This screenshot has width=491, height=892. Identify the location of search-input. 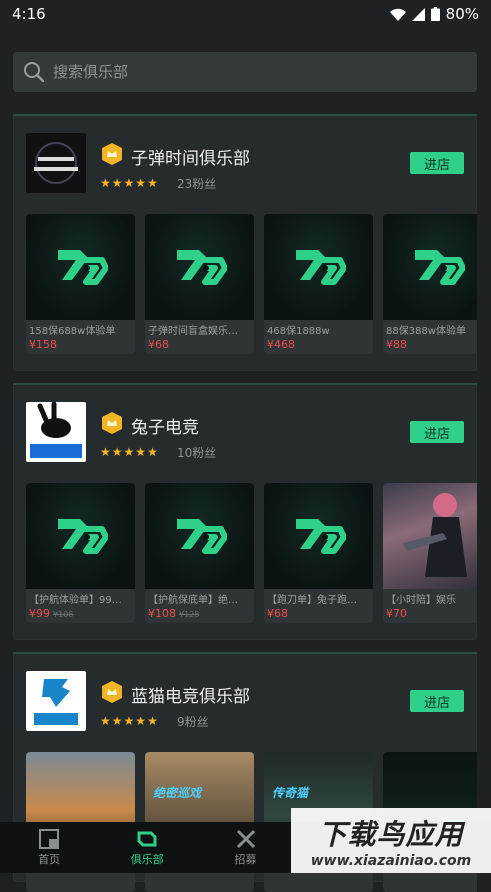
(253, 72).